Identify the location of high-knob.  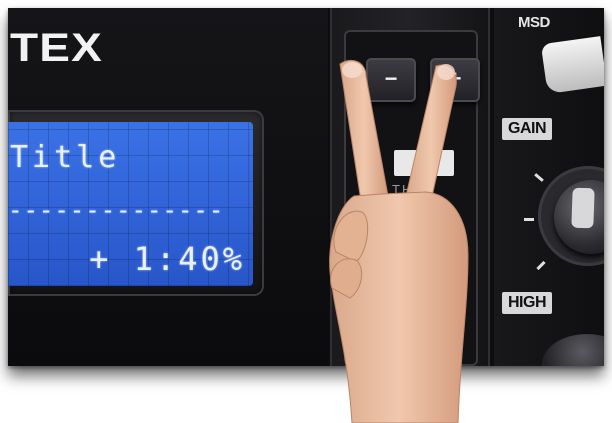
(573, 350).